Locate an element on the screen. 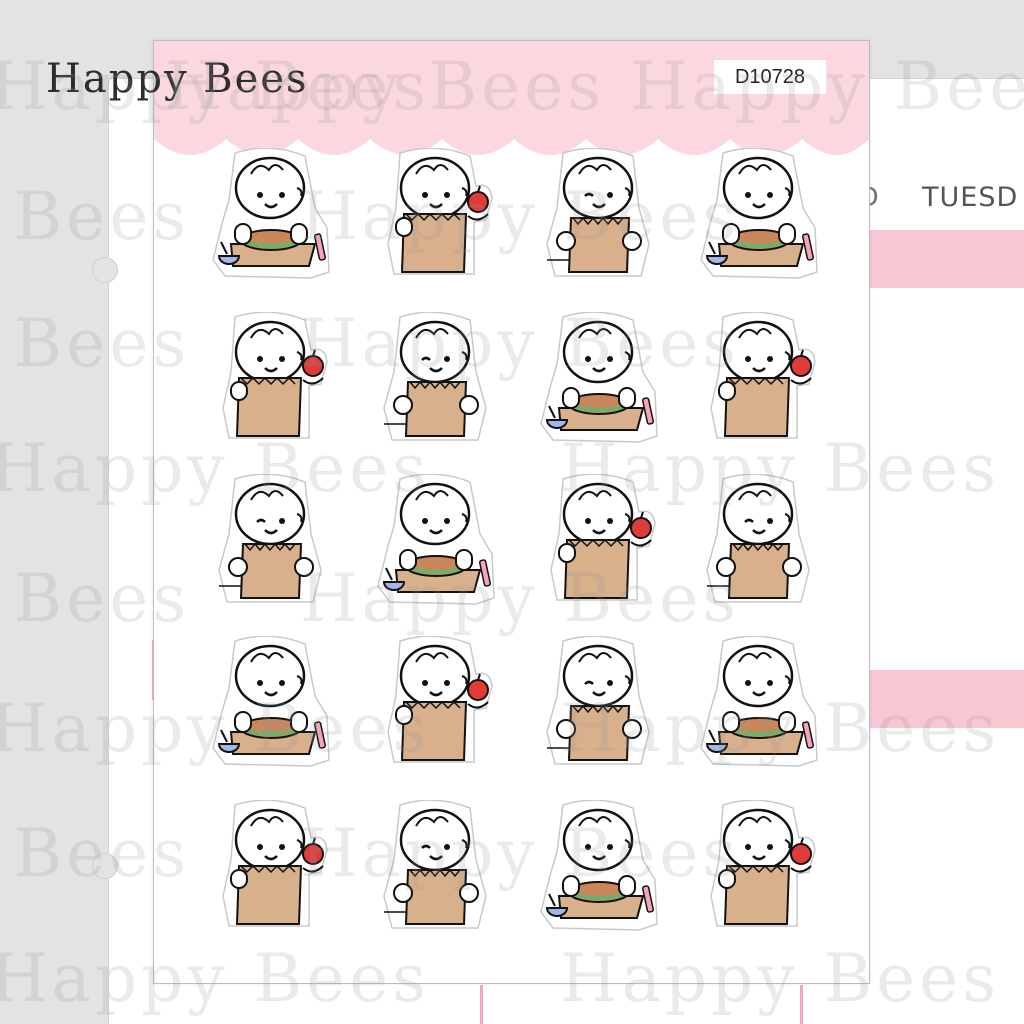 This screenshot has width=1024, height=1024. planner-day-label: TUESD is located at coordinates (970, 197).